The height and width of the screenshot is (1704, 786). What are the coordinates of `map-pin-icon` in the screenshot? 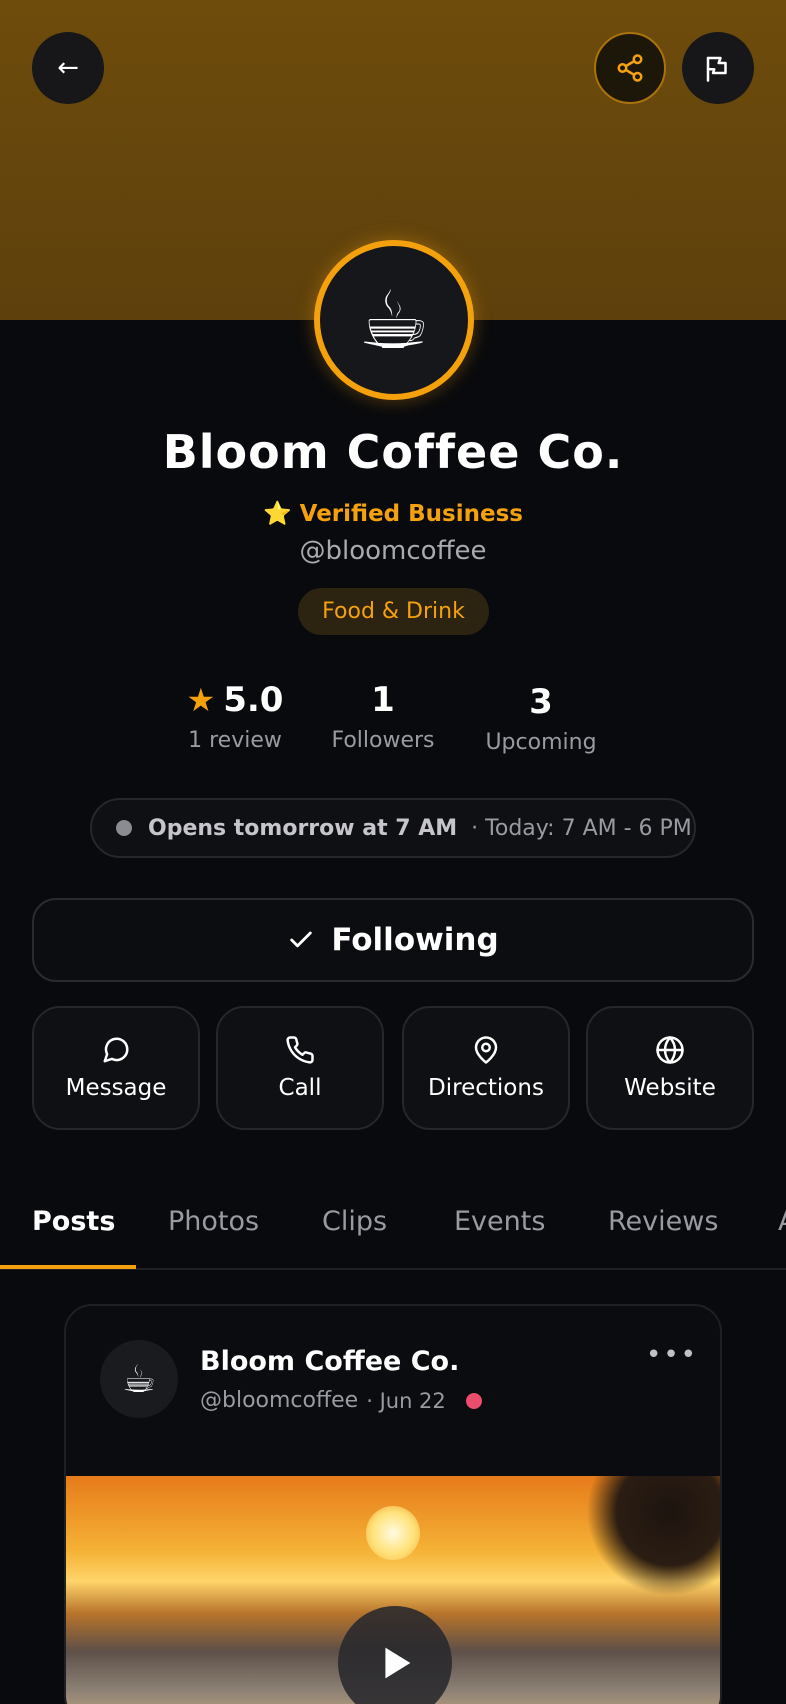 It's located at (486, 1050).